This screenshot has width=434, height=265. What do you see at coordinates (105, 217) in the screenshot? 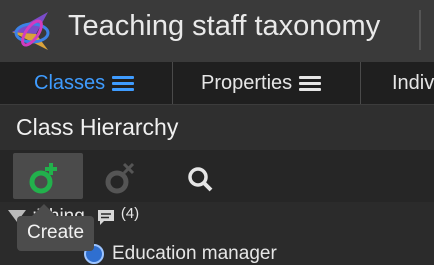
I see `comment-icon` at bounding box center [105, 217].